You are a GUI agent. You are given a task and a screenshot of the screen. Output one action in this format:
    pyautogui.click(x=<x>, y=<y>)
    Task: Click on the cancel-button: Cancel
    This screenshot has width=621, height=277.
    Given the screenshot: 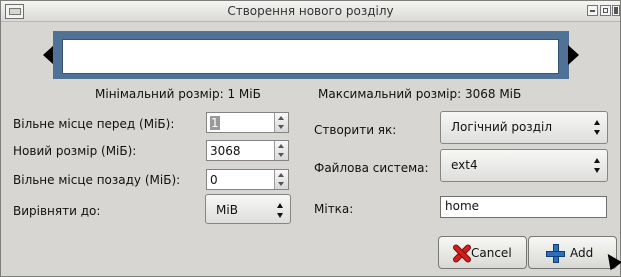 What is the action you would take?
    pyautogui.click(x=482, y=252)
    